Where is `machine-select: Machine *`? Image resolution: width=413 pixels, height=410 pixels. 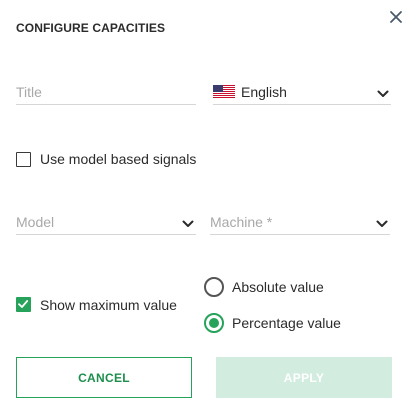
machine-select: Machine * is located at coordinates (300, 224).